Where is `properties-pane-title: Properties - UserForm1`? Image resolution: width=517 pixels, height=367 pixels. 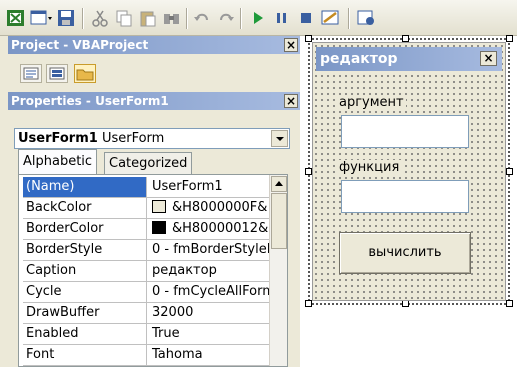 properties-pane-title: Properties - UserForm1 is located at coordinates (90, 101).